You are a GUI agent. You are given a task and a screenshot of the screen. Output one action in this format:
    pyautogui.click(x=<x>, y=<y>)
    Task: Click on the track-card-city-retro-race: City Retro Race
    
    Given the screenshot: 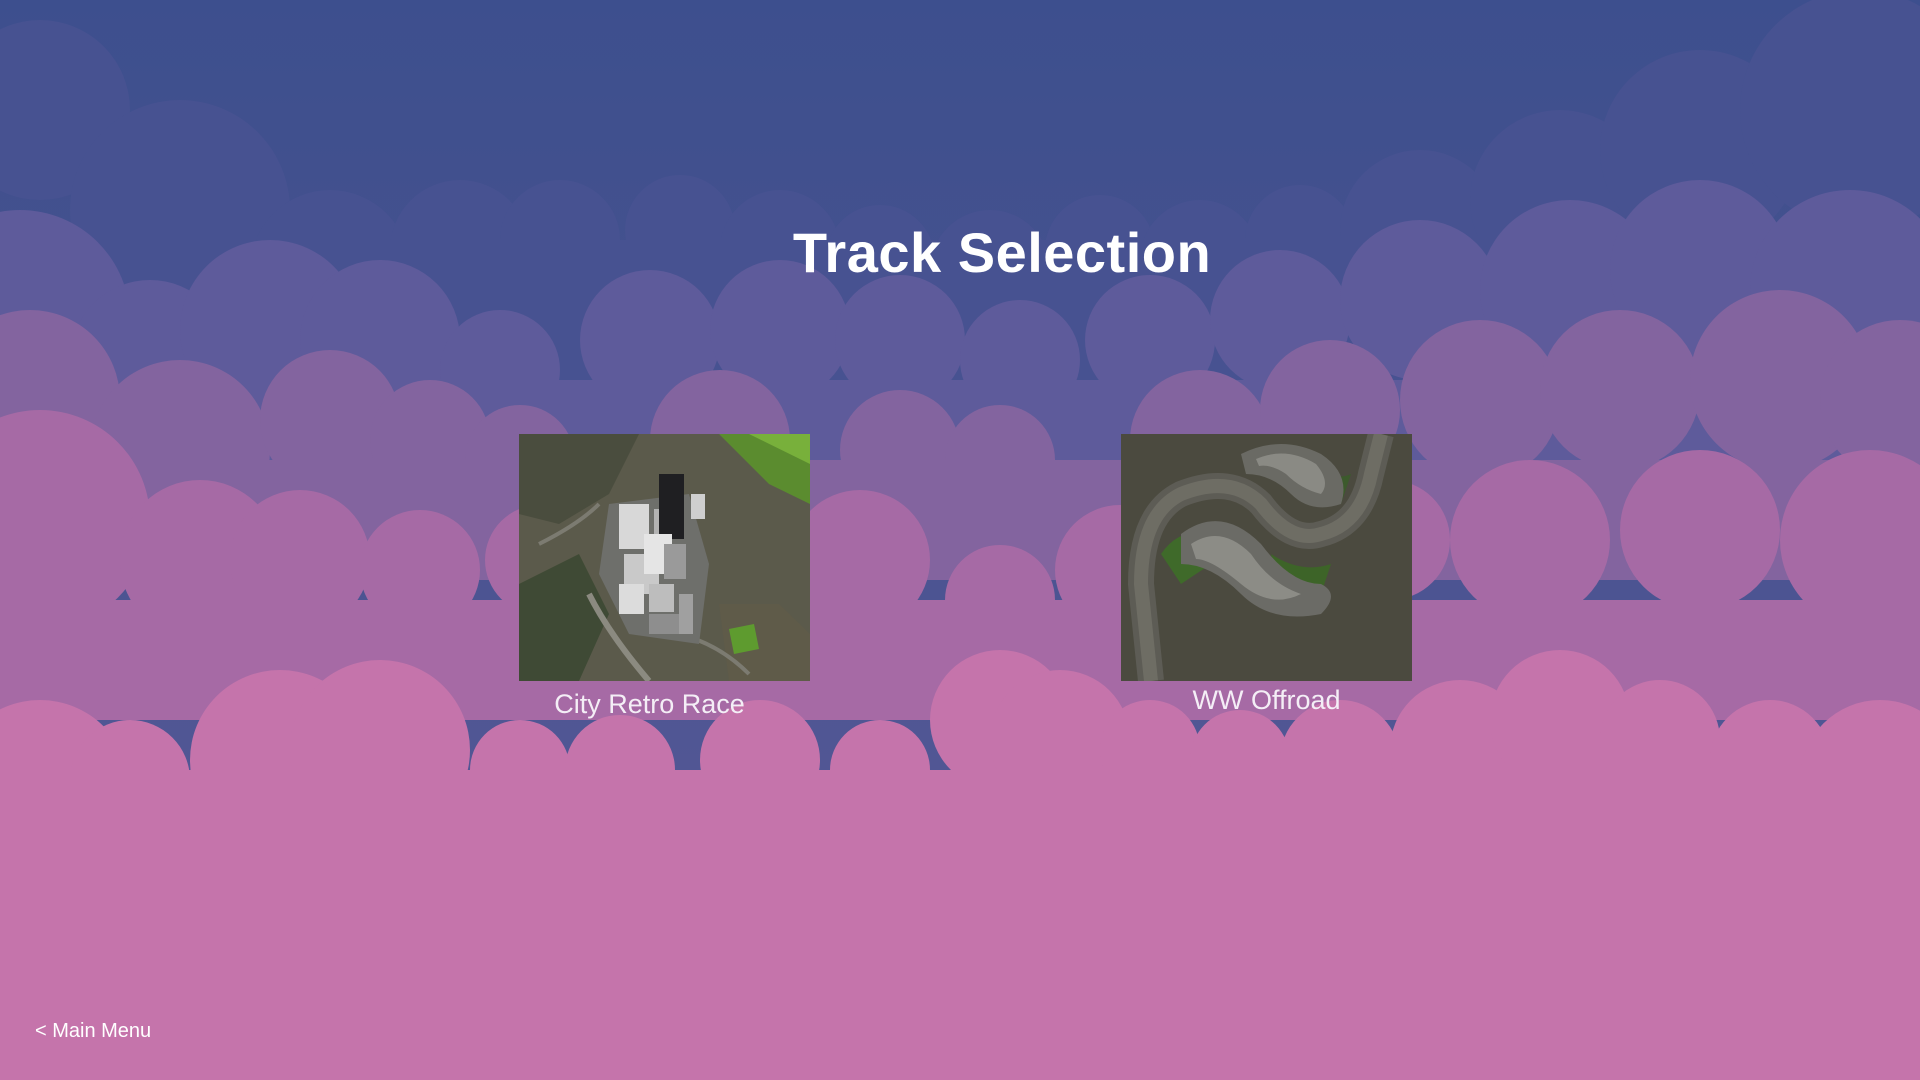 What is the action you would take?
    pyautogui.click(x=664, y=577)
    